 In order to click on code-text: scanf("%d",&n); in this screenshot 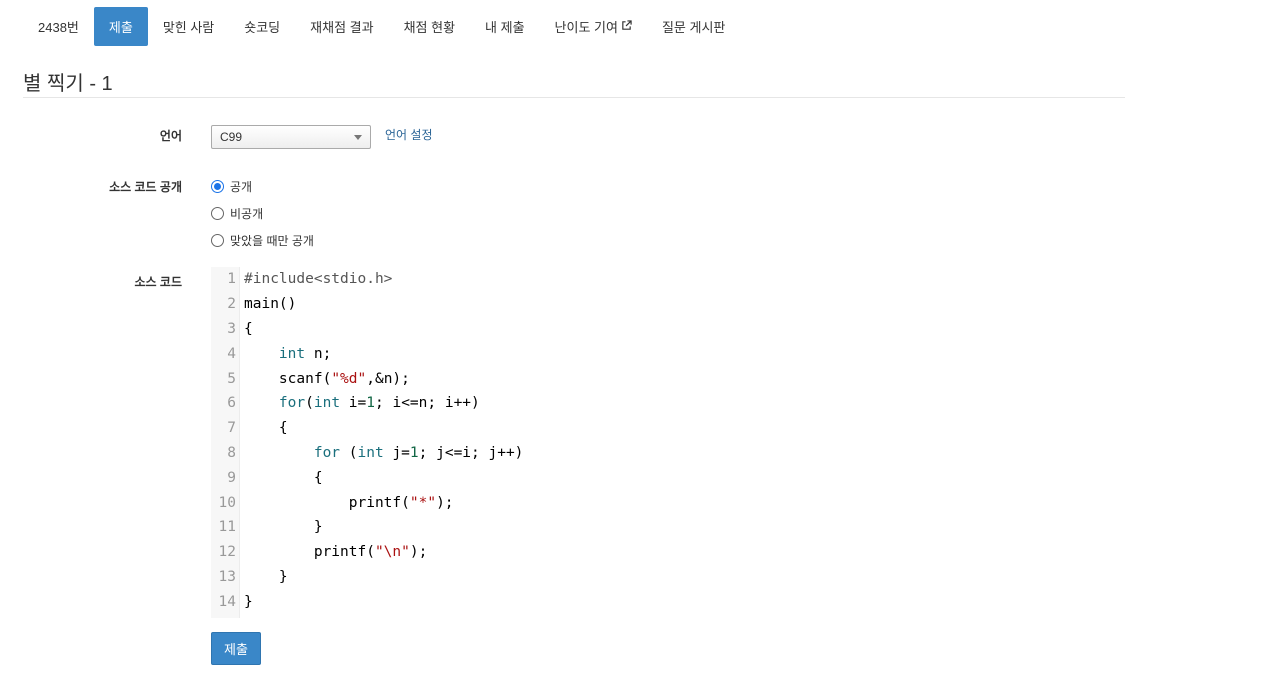, I will do `click(327, 378)`.